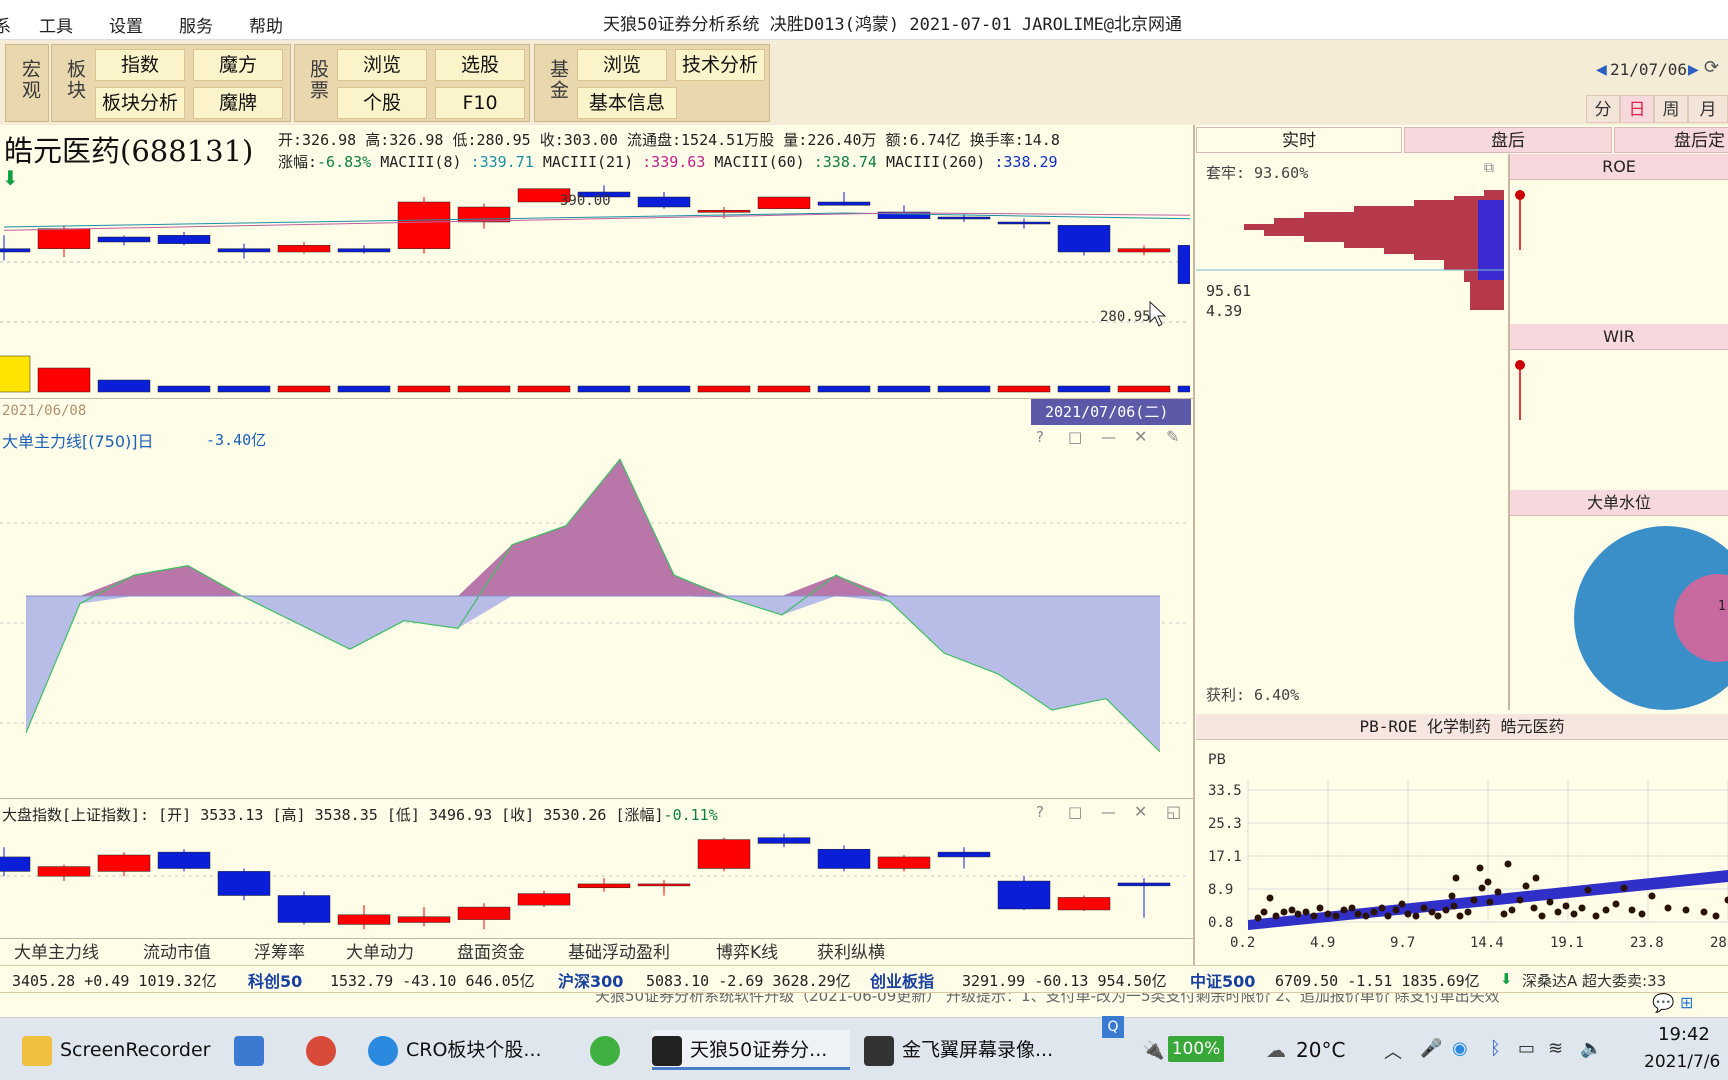 Image resolution: width=1728 pixels, height=1080 pixels. What do you see at coordinates (627, 103) in the screenshot?
I see `basic-info-button: 基本信息` at bounding box center [627, 103].